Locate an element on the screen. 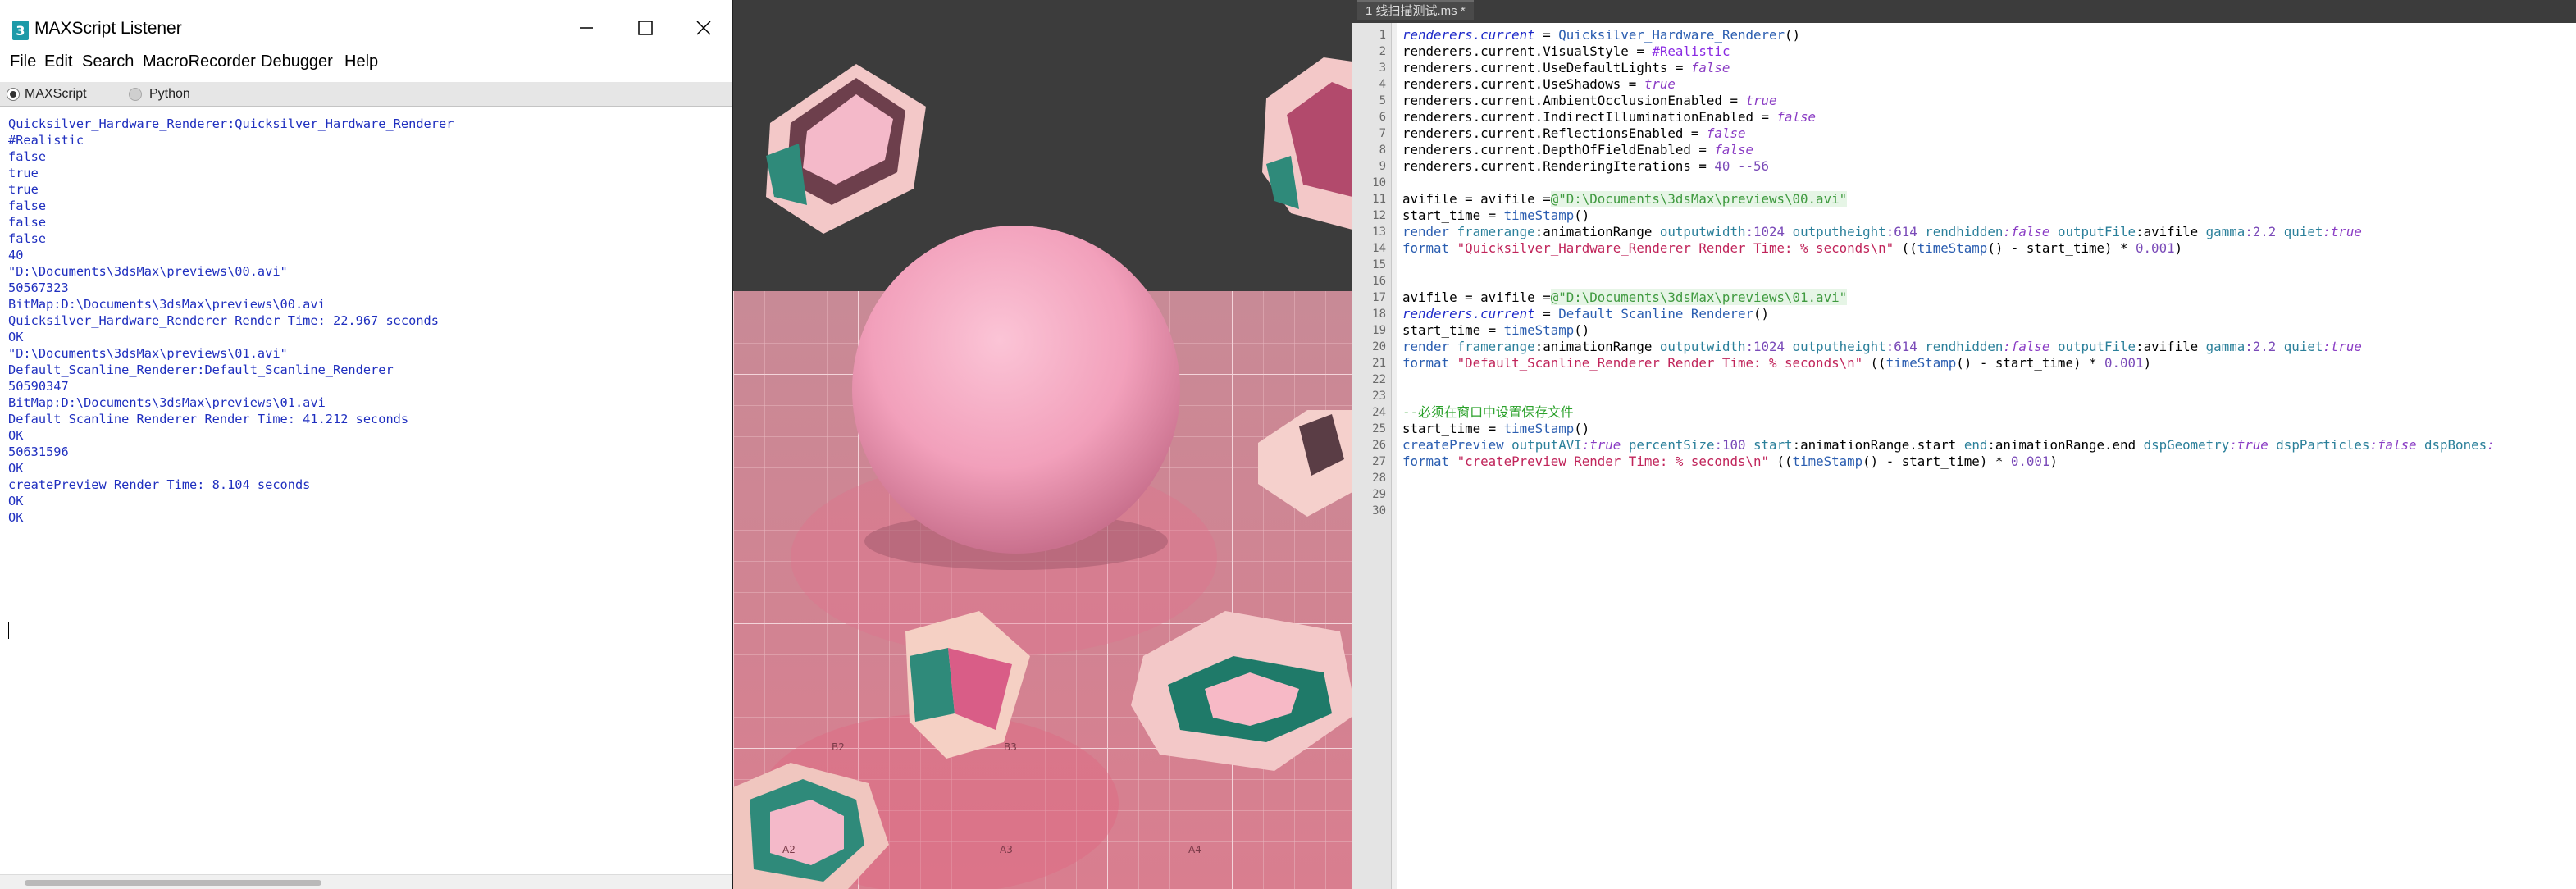  output-line: #Realistic is located at coordinates (46, 141).